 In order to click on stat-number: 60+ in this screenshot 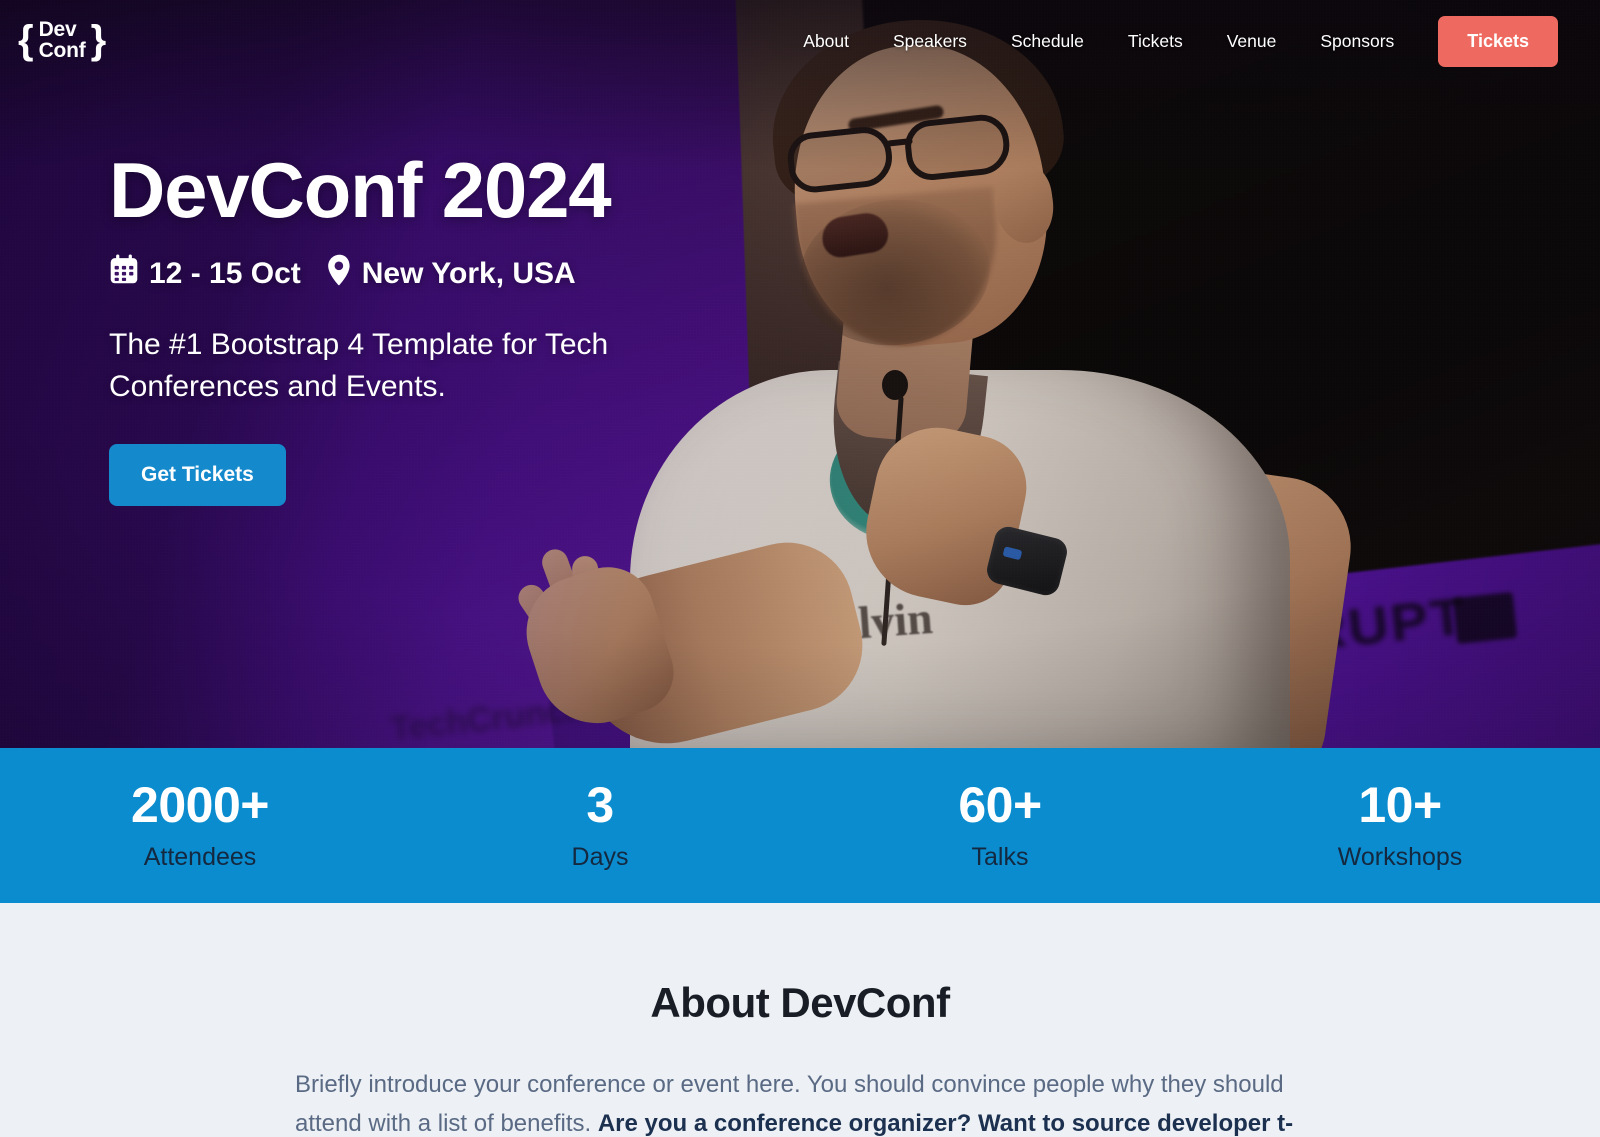, I will do `click(1000, 804)`.